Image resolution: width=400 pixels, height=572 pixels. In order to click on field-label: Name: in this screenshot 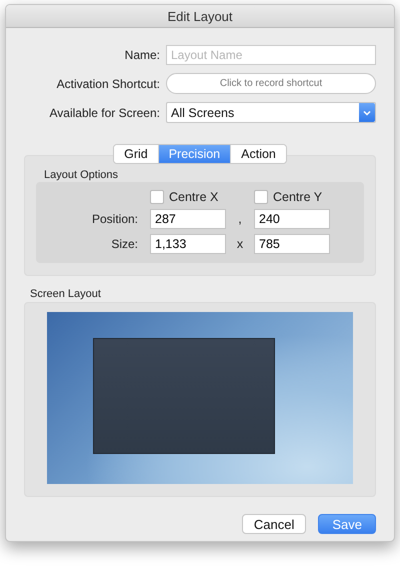, I will do `click(142, 55)`.